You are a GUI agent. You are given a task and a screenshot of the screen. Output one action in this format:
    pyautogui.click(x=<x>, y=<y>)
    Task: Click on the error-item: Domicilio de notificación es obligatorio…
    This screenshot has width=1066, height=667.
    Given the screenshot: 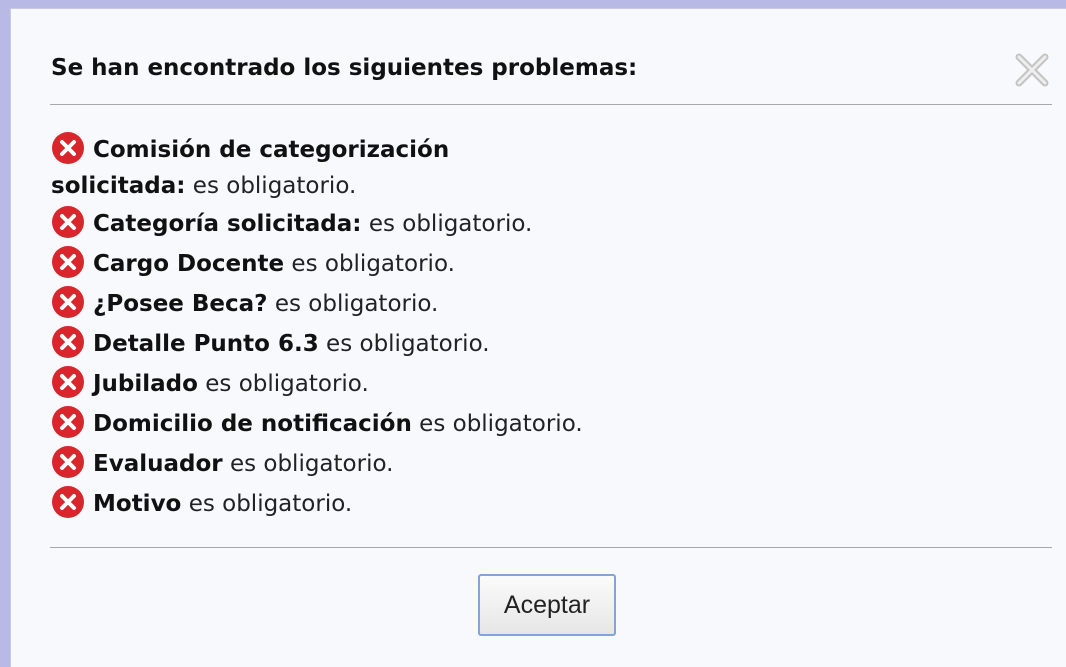 What is the action you would take?
    pyautogui.click(x=317, y=424)
    